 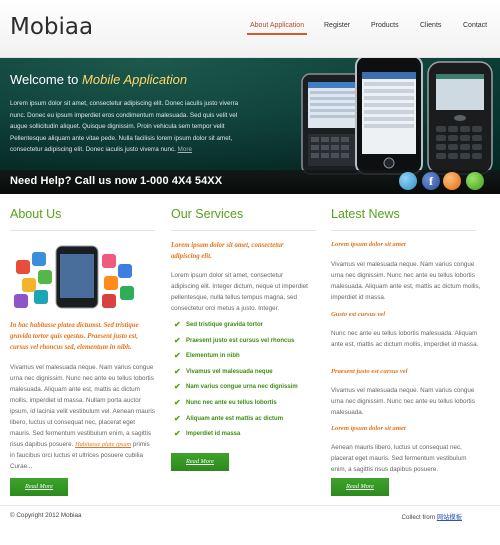 I want to click on phone-right-icon, so click(x=460, y=118).